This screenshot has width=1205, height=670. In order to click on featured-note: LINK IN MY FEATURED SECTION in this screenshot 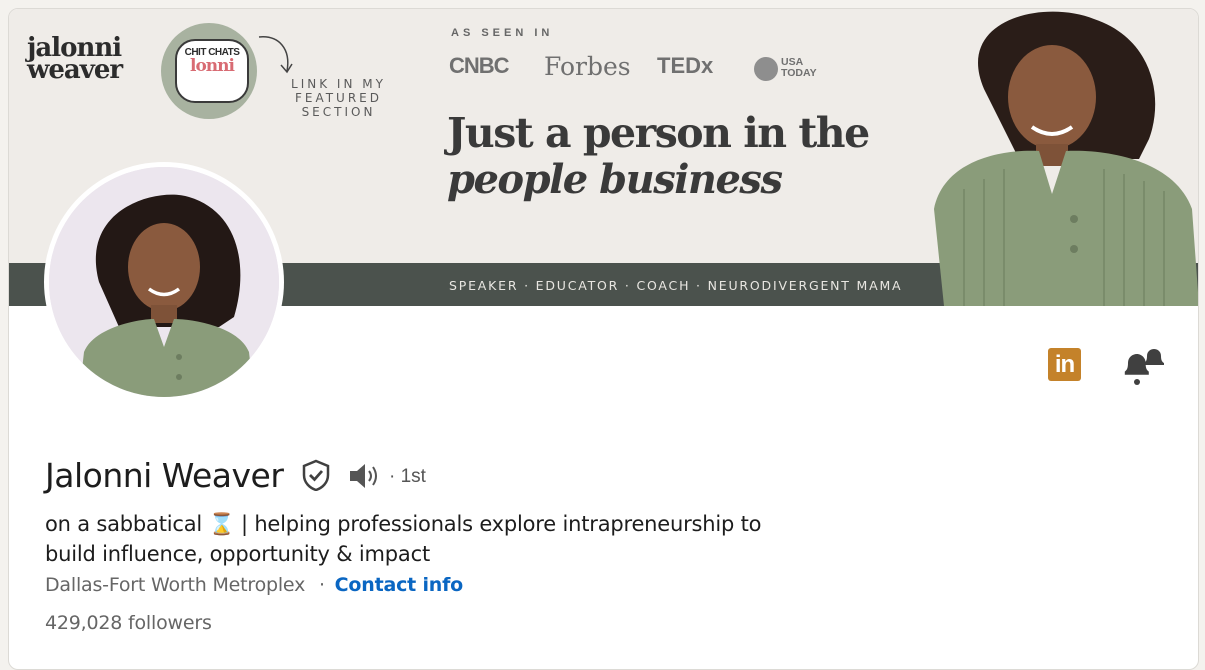, I will do `click(338, 98)`.